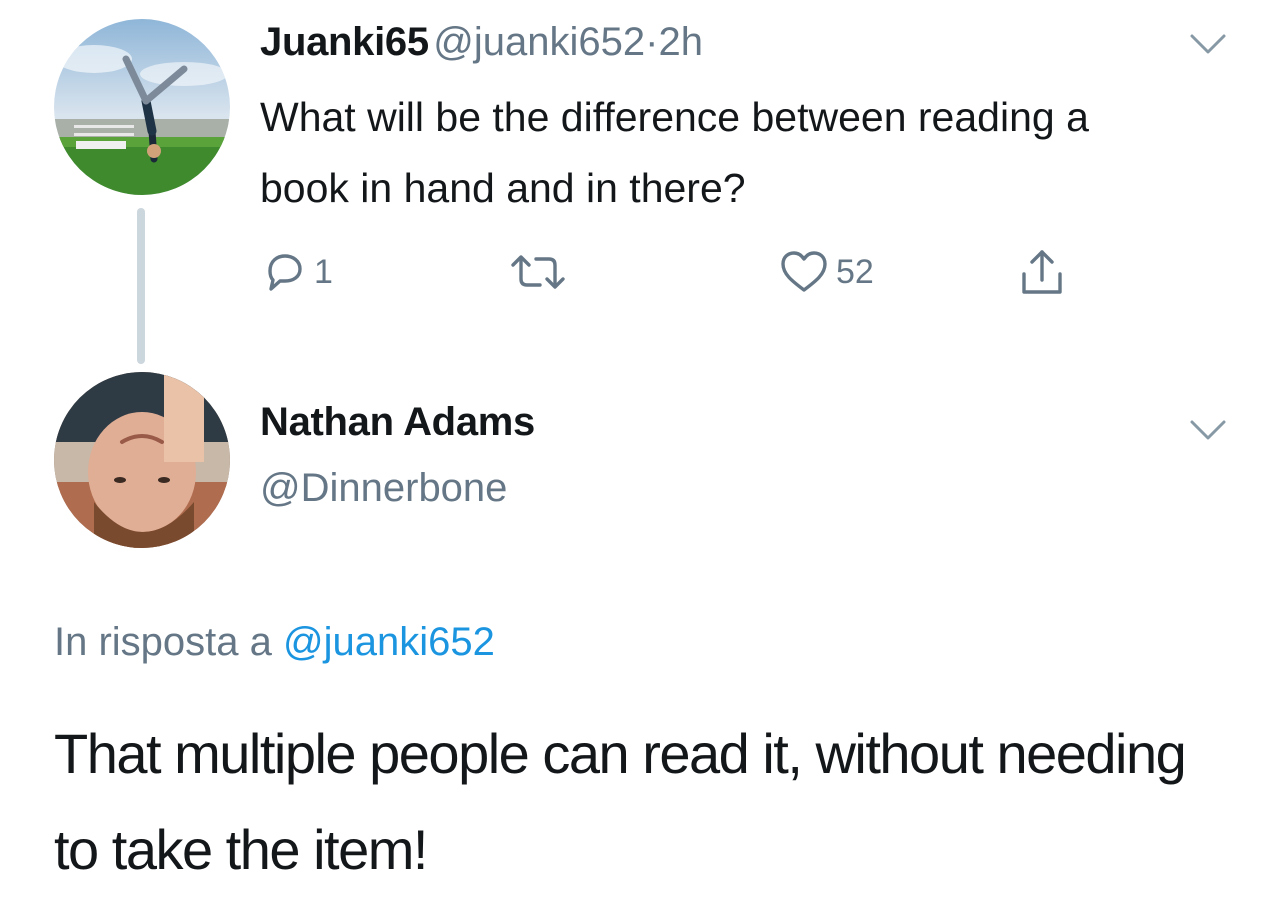 The image size is (1280, 914). Describe the element at coordinates (344, 42) in the screenshot. I see `parent-display-name: Juanki65` at that location.